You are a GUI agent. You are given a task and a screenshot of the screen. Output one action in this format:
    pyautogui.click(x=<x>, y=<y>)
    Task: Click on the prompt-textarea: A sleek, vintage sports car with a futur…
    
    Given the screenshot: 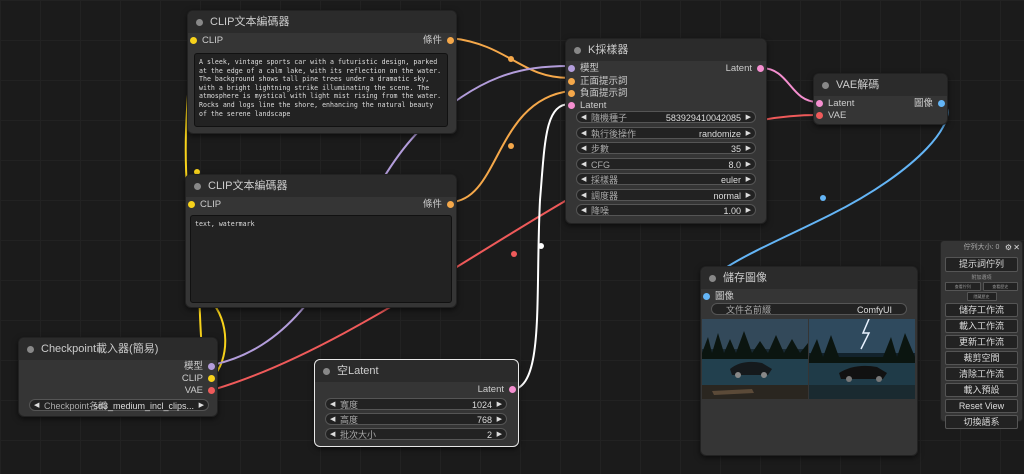 What is the action you would take?
    pyautogui.click(x=321, y=90)
    